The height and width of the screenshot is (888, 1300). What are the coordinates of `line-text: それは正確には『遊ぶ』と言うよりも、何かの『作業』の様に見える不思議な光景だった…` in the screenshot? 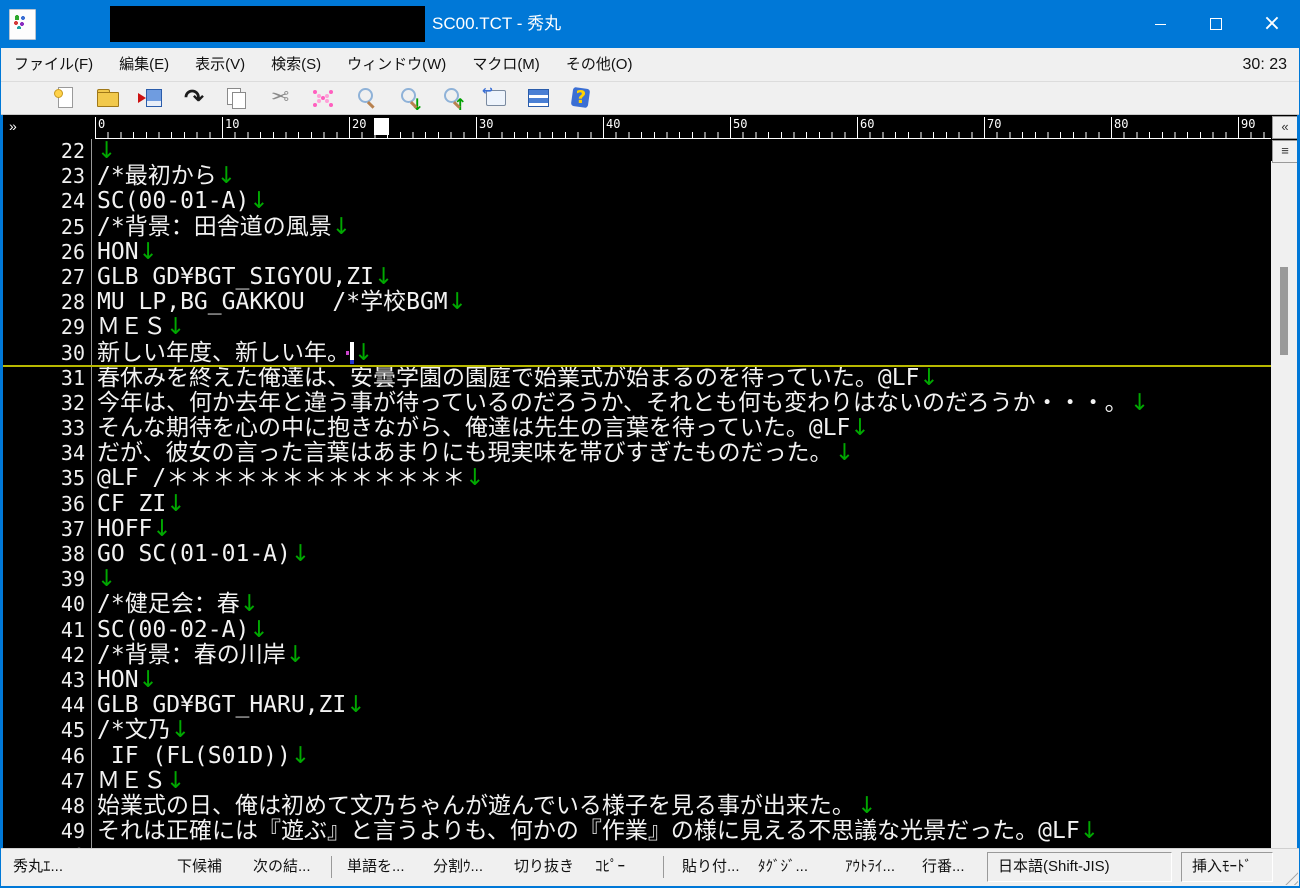 It's located at (595, 831).